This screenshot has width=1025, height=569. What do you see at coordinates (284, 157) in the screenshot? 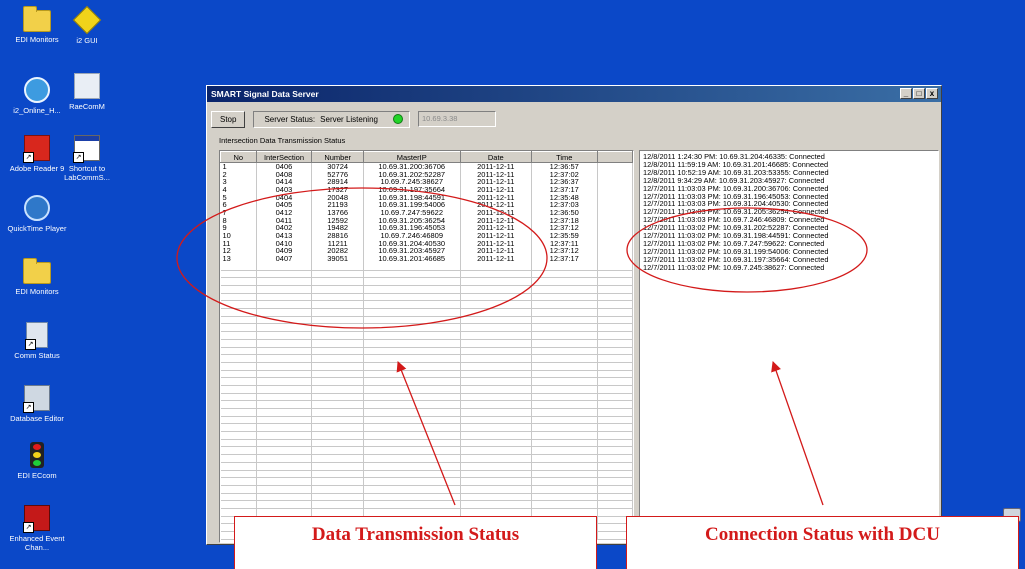
I see `column-header-intersection: InterSection` at bounding box center [284, 157].